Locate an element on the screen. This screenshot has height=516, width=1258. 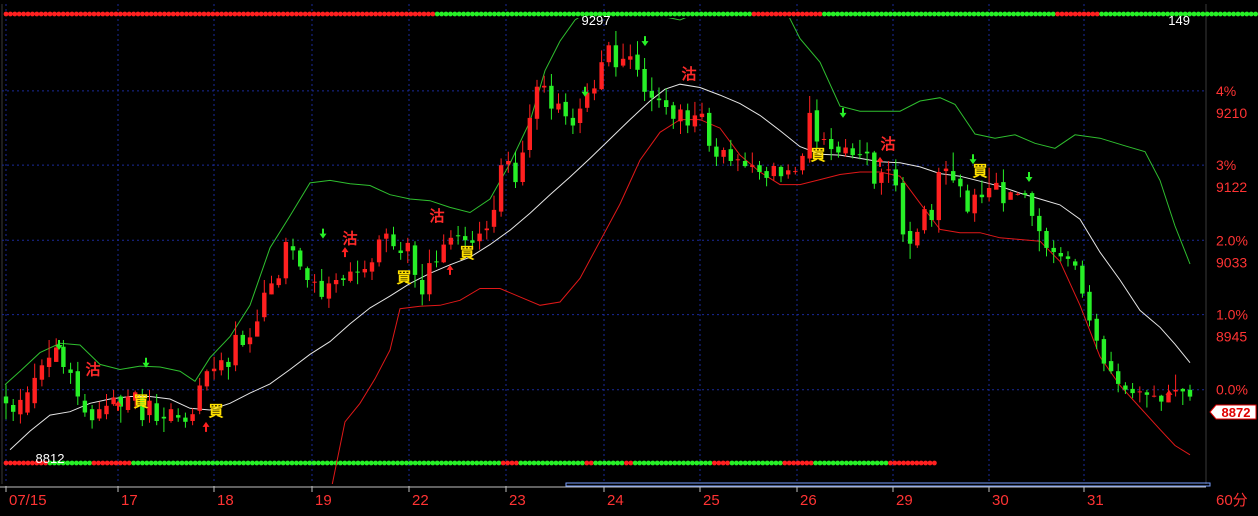
x-tick-label: 19 is located at coordinates (323, 500).